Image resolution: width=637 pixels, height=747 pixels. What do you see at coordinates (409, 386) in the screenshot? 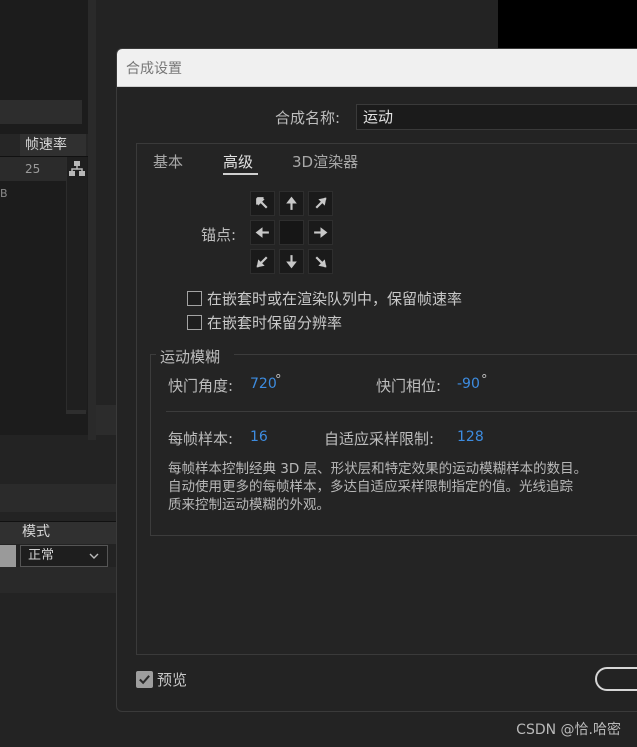
I see `shutter-phase-label: 快门相位:` at bounding box center [409, 386].